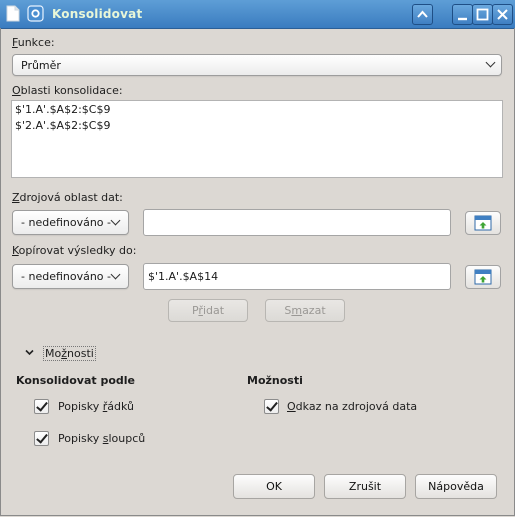 The height and width of the screenshot is (517, 515). What do you see at coordinates (102, 438) in the screenshot?
I see `column-labels-label: Popisky sloupců` at bounding box center [102, 438].